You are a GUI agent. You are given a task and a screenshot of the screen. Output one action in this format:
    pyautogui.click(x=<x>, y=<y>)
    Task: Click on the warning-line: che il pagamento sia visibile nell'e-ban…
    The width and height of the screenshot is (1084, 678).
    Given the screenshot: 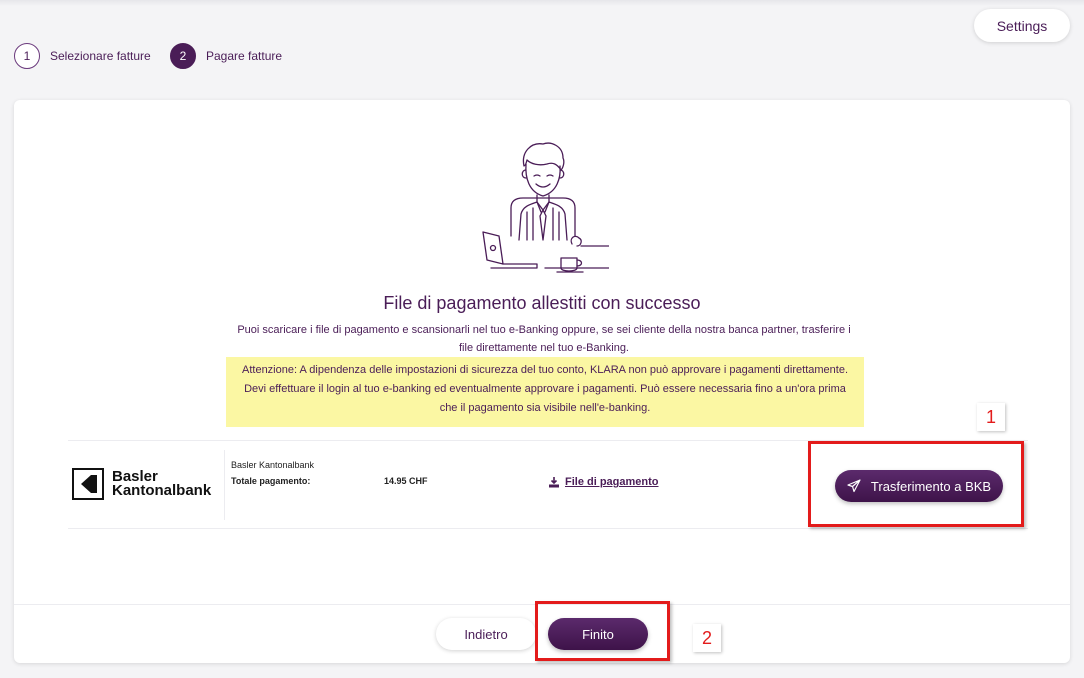 What is the action you would take?
    pyautogui.click(x=545, y=408)
    